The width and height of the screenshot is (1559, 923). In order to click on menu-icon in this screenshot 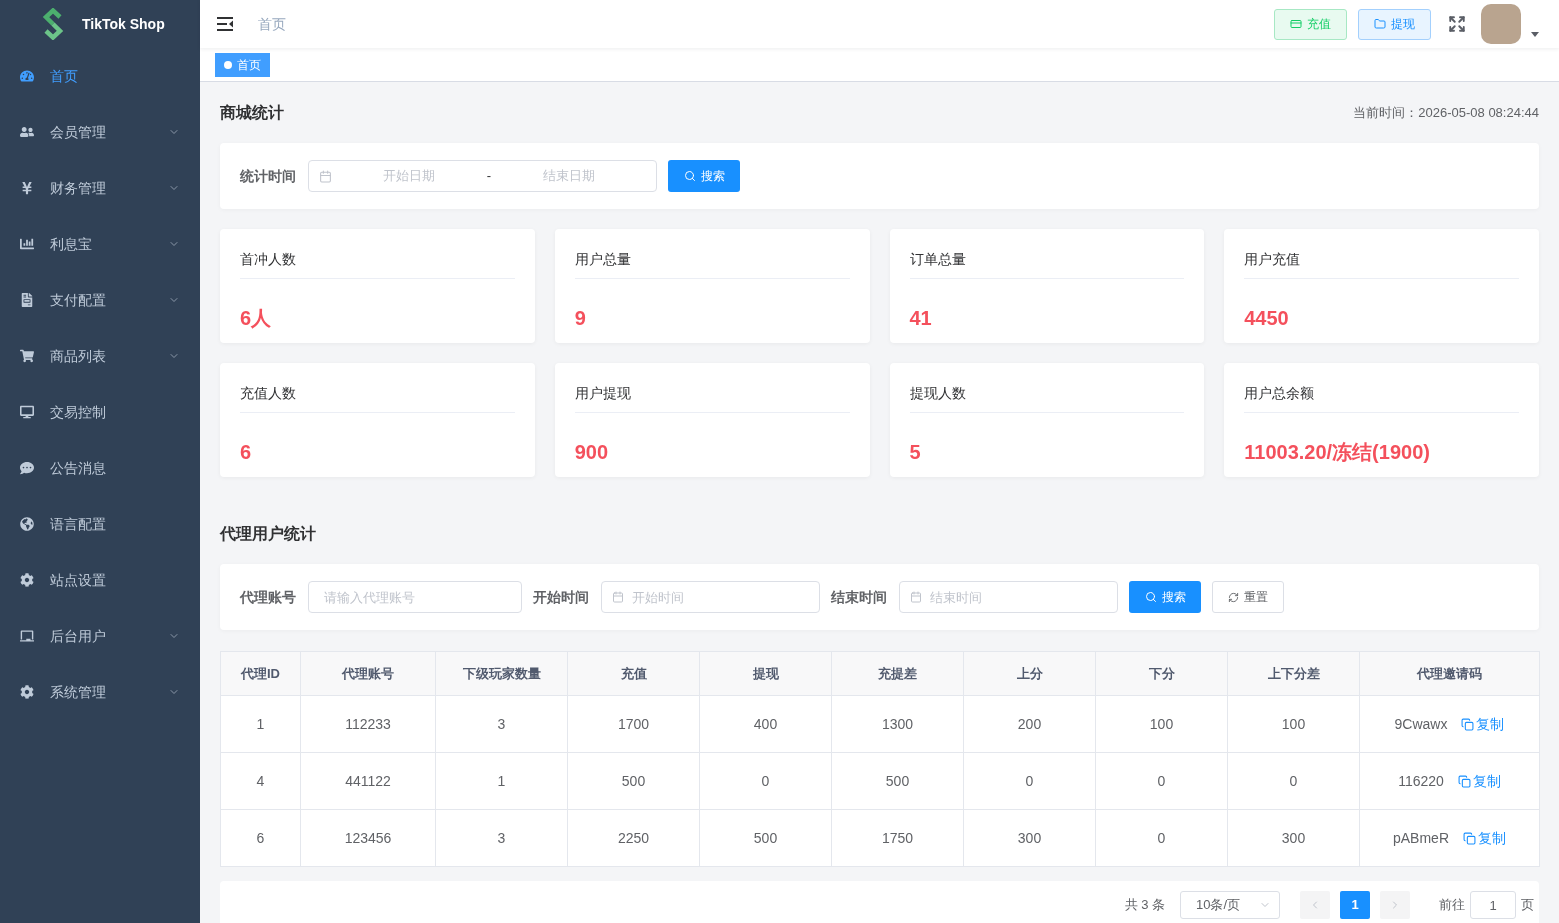, I will do `click(225, 24)`.